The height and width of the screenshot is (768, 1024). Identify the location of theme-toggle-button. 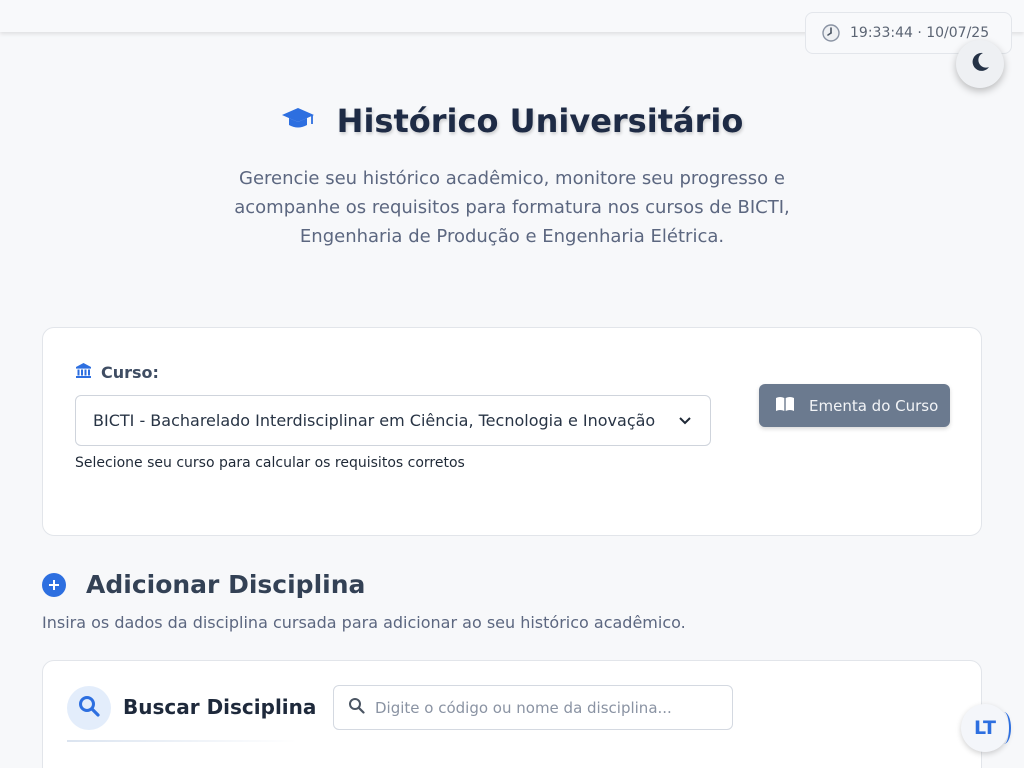
(980, 64).